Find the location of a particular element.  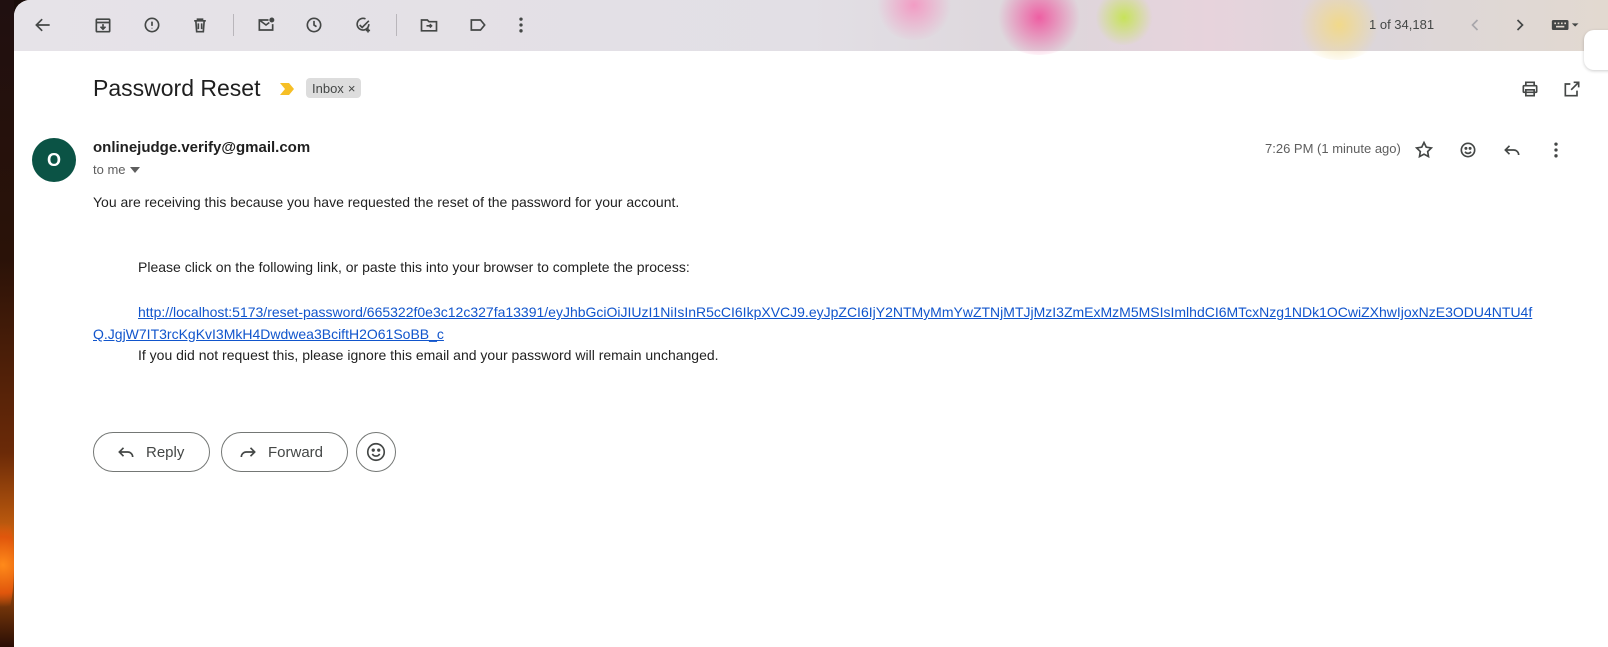

reply-button: Reply is located at coordinates (151, 452).